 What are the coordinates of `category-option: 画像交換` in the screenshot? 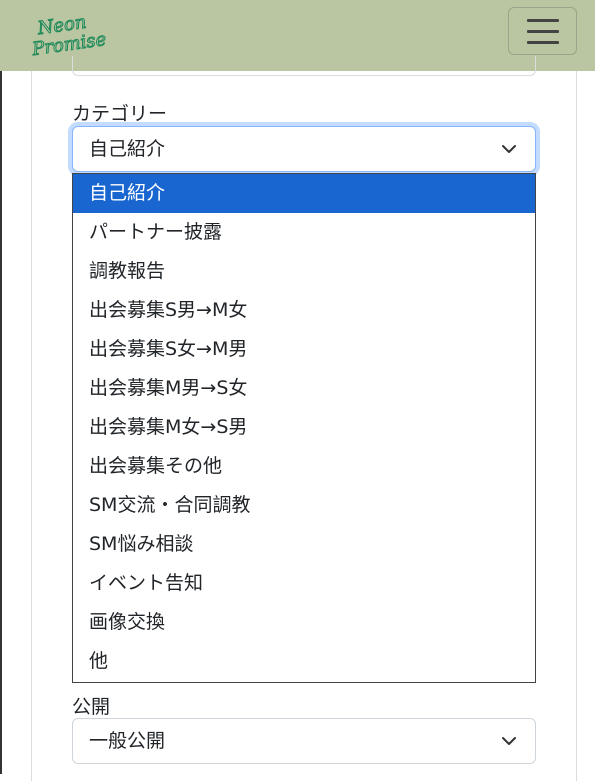 It's located at (304, 622).